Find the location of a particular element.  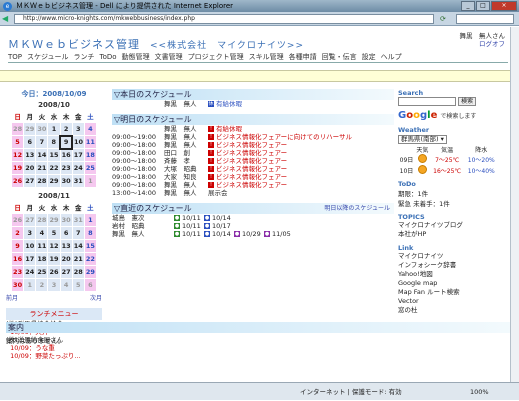

logout-link: ログオフ is located at coordinates (482, 44).